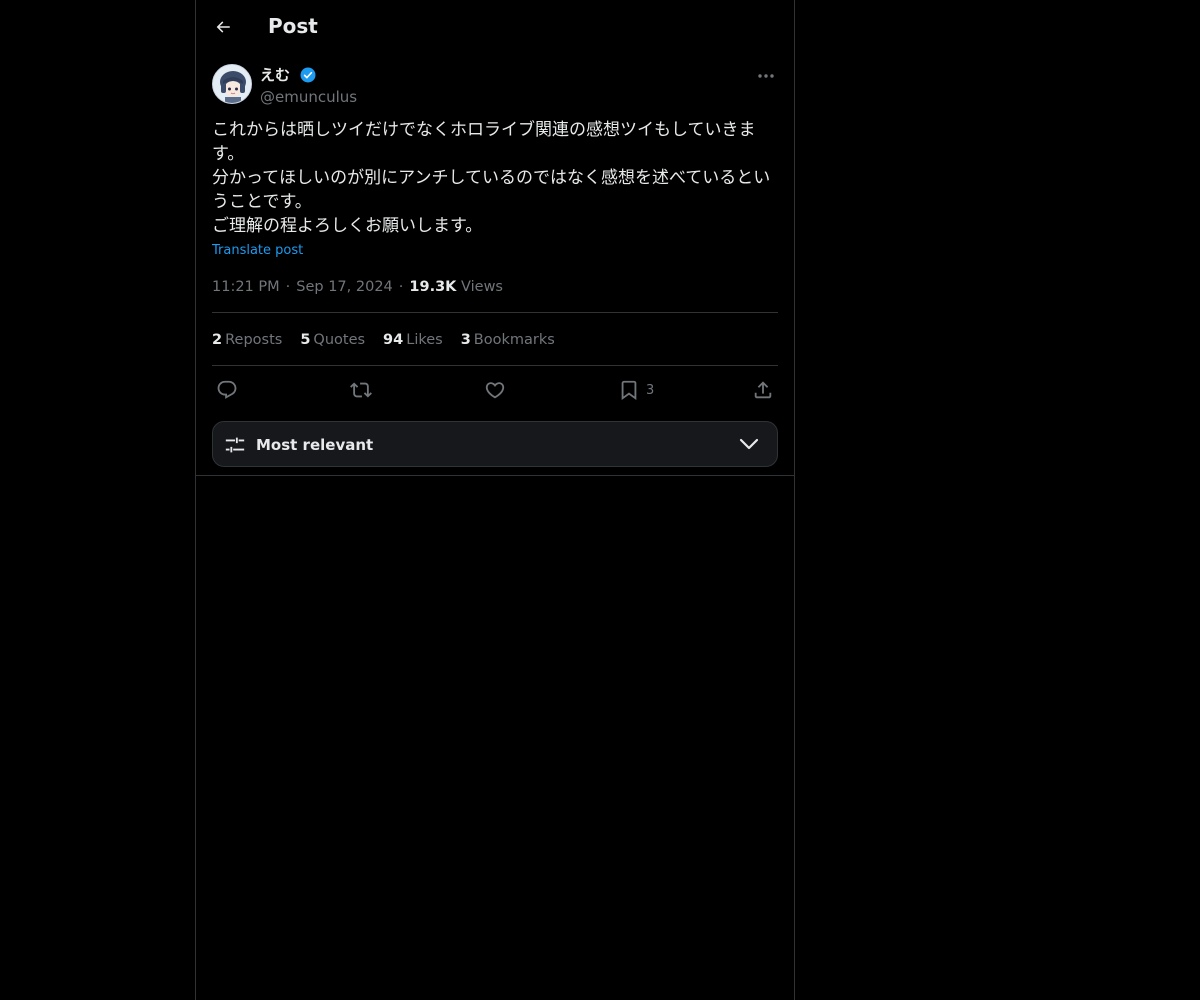 This screenshot has height=1000, width=1200. I want to click on reposts-count: 2, so click(217, 340).